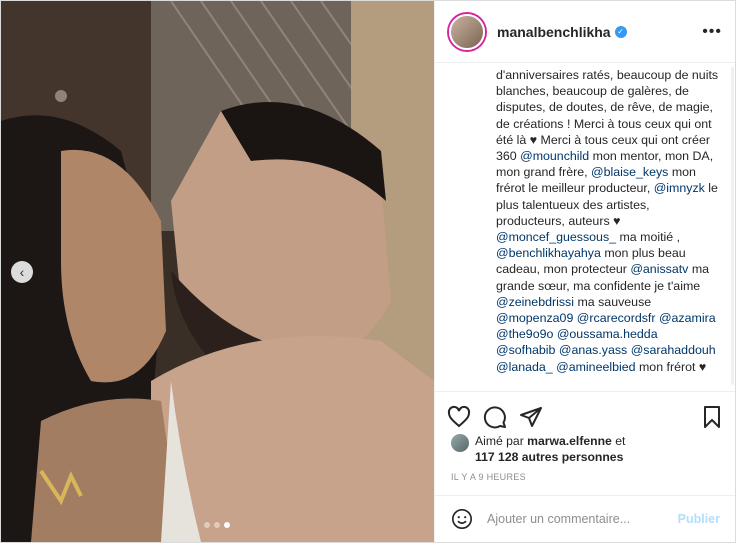 The image size is (736, 543). Describe the element at coordinates (616, 318) in the screenshot. I see `caption-mention: @rcarecordsfr` at that location.